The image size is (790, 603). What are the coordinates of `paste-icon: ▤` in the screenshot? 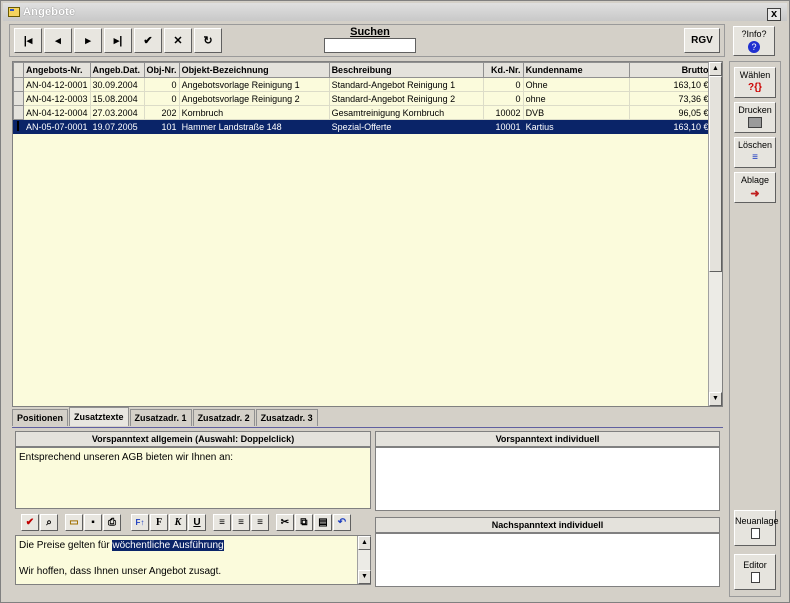 It's located at (323, 522).